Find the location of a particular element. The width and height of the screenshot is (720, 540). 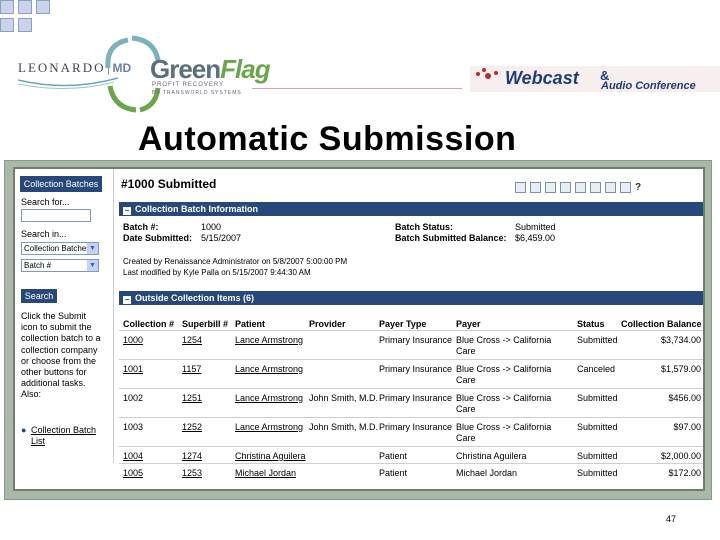

batch-num-label: Batch #: is located at coordinates (141, 227).